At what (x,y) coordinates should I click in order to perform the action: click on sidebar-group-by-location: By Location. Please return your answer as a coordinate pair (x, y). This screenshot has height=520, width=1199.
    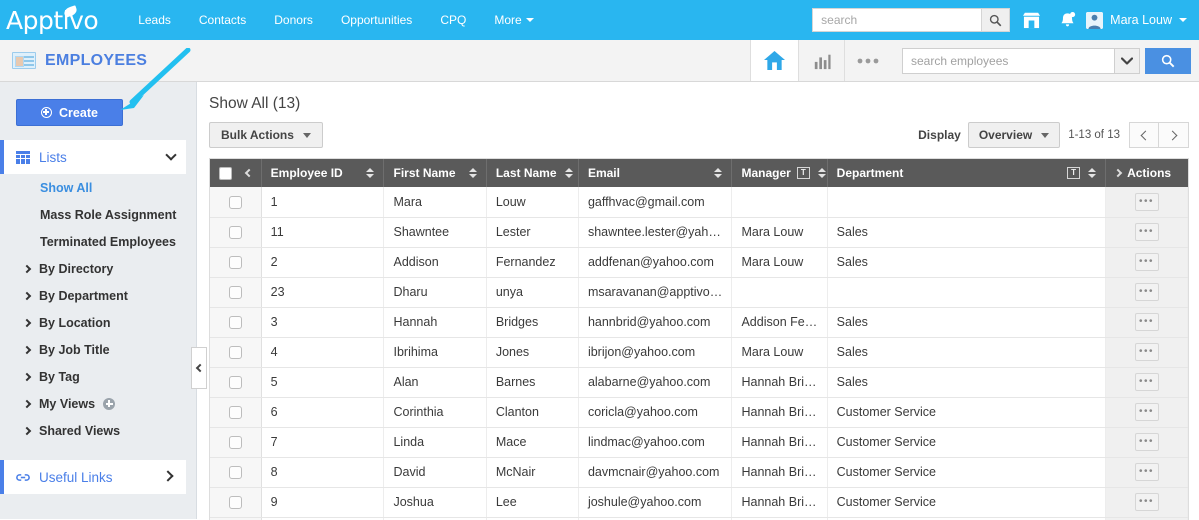
    Looking at the image, I should click on (98, 322).